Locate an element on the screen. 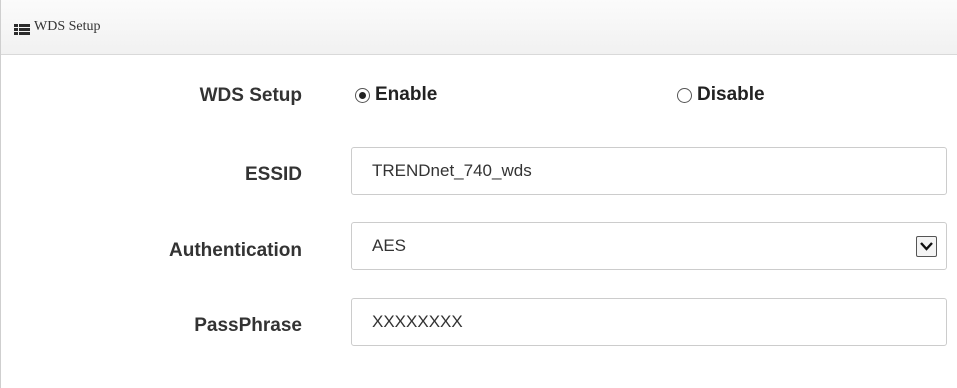 This screenshot has width=957, height=388. radio-enable: Enable is located at coordinates (396, 95).